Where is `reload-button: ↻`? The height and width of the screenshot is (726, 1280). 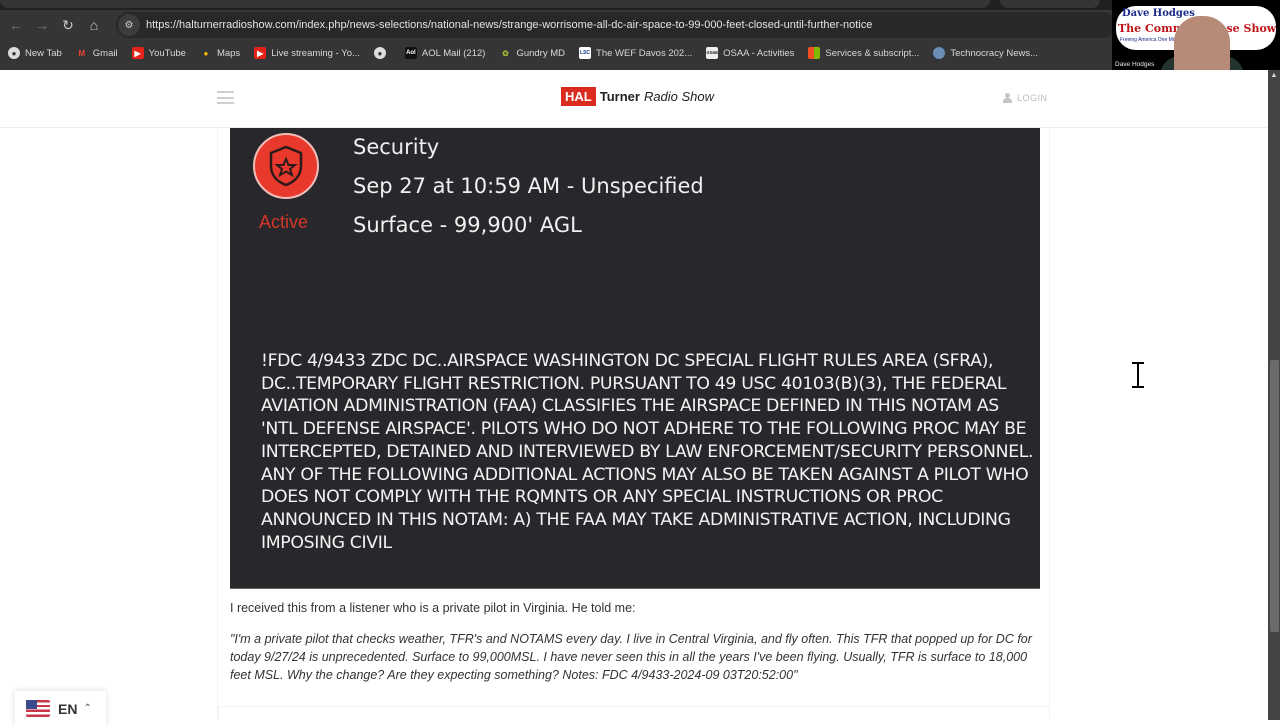 reload-button: ↻ is located at coordinates (68, 25).